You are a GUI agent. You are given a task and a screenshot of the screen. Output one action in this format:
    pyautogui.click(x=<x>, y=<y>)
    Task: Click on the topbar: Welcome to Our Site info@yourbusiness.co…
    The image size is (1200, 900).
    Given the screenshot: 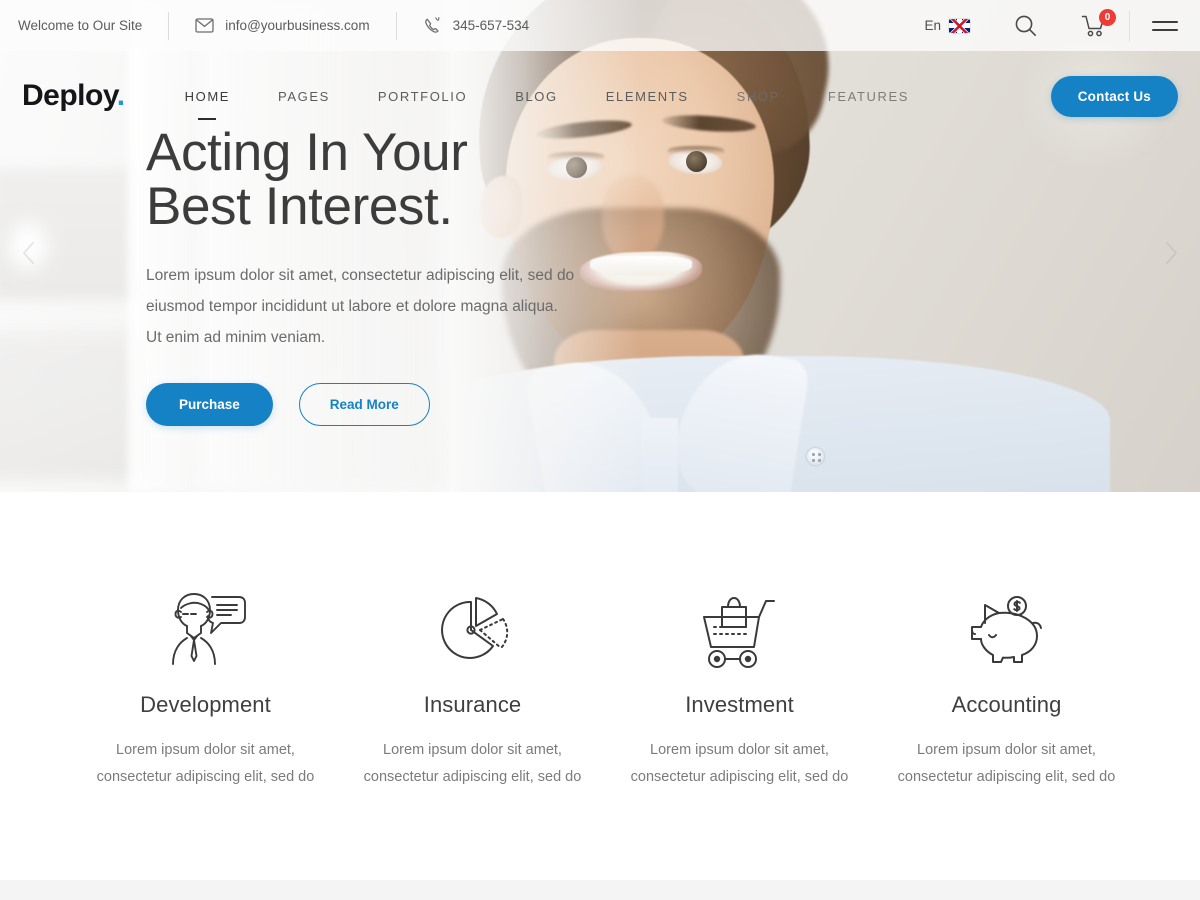 What is the action you would take?
    pyautogui.click(x=600, y=25)
    